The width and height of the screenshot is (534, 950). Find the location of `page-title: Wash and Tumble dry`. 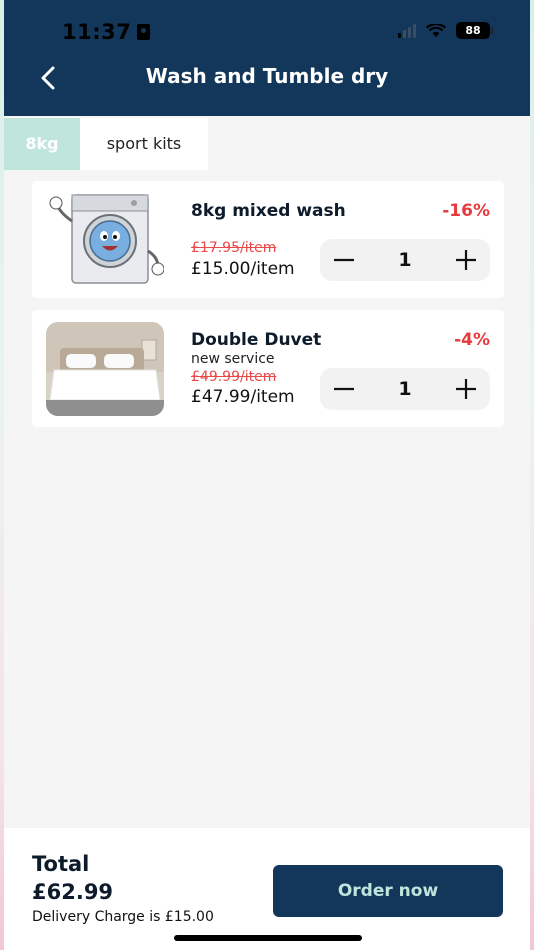

page-title: Wash and Tumble dry is located at coordinates (267, 76).